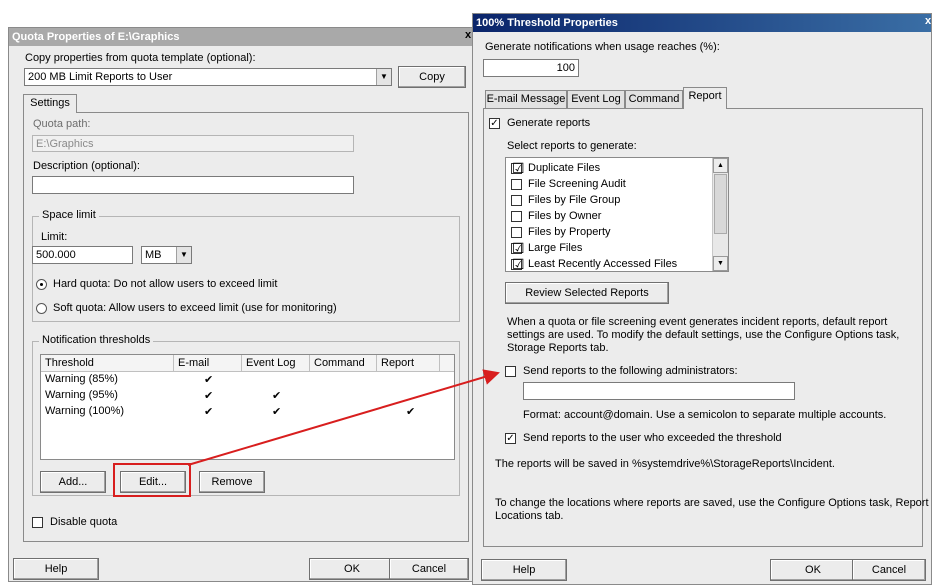 Image resolution: width=932 pixels, height=585 pixels. Describe the element at coordinates (569, 232) in the screenshot. I see `report-label: Files by Property` at that location.